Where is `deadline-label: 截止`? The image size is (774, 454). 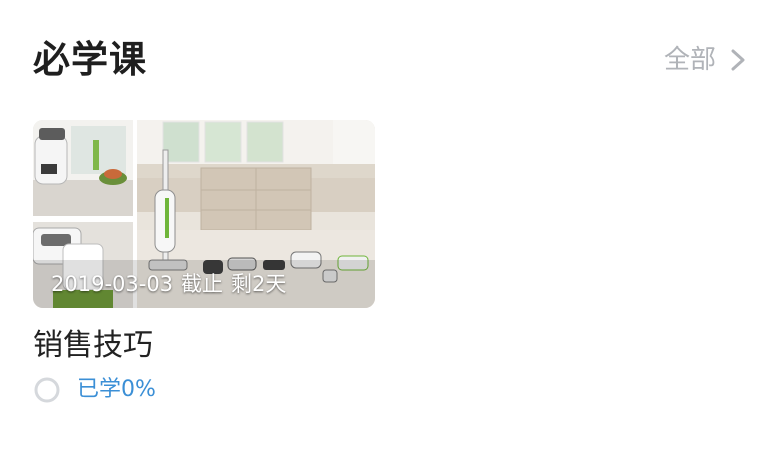 deadline-label: 截止 is located at coordinates (202, 284).